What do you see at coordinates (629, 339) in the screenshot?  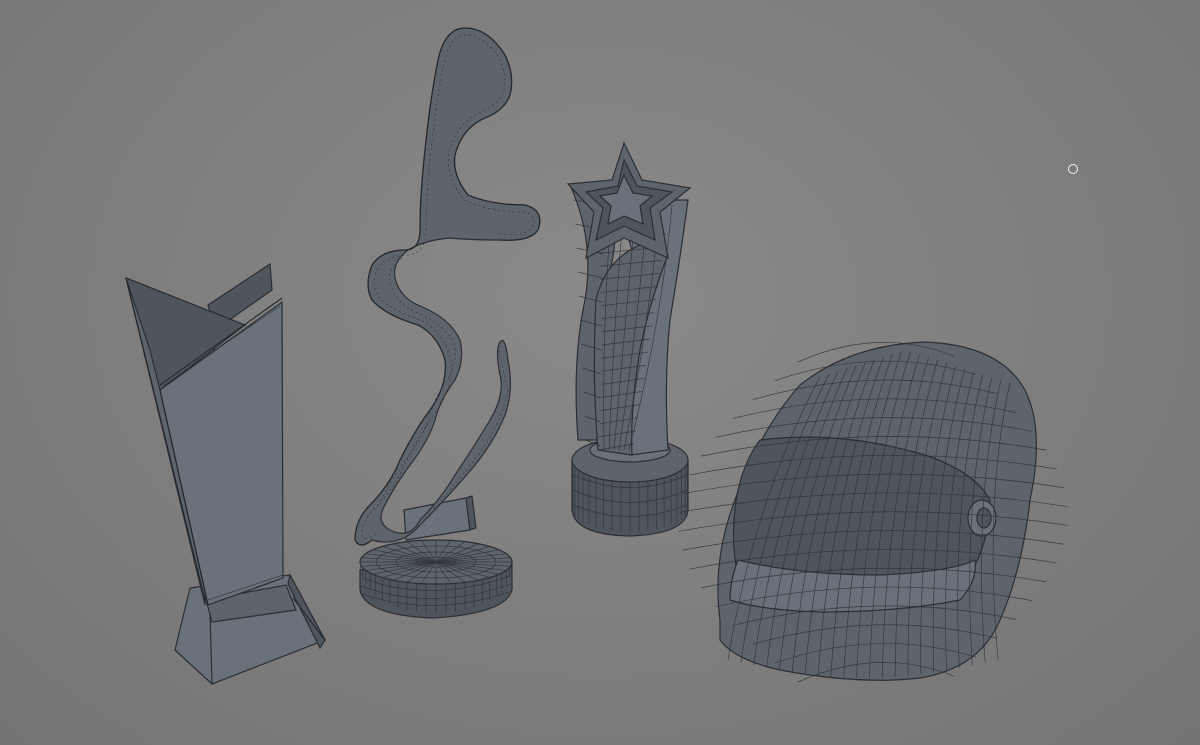 I see `star-trophy` at bounding box center [629, 339].